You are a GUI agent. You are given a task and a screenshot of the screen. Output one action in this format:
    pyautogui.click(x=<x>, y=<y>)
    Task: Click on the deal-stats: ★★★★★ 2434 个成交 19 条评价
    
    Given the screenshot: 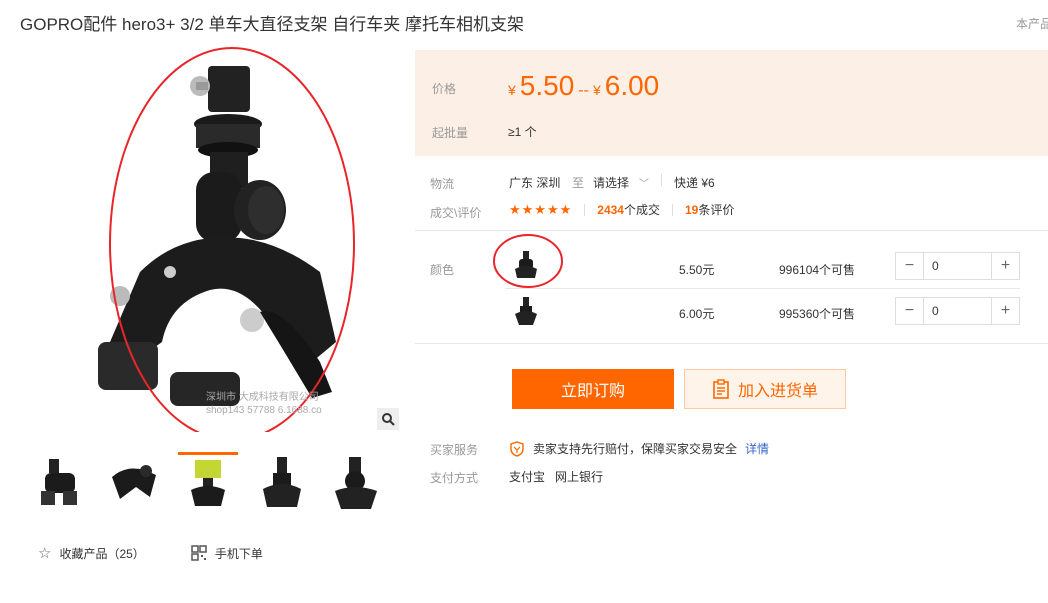 What is the action you would take?
    pyautogui.click(x=622, y=209)
    